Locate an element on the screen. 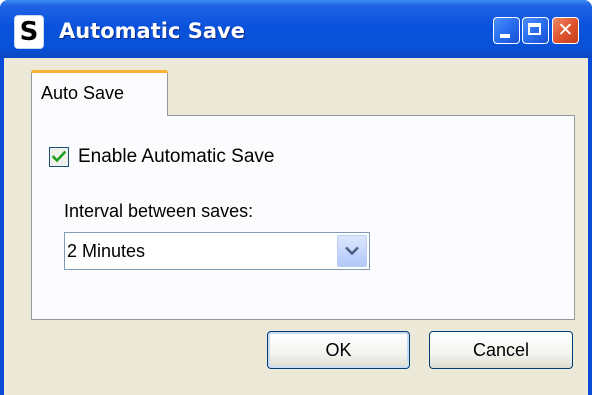  cancel-button: Cancel is located at coordinates (501, 350).